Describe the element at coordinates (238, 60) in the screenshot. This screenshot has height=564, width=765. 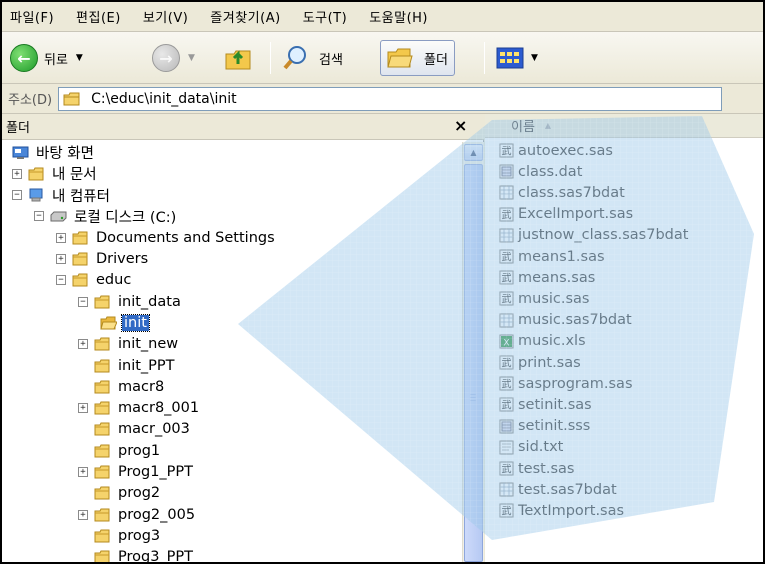
I see `up-folder-icon` at that location.